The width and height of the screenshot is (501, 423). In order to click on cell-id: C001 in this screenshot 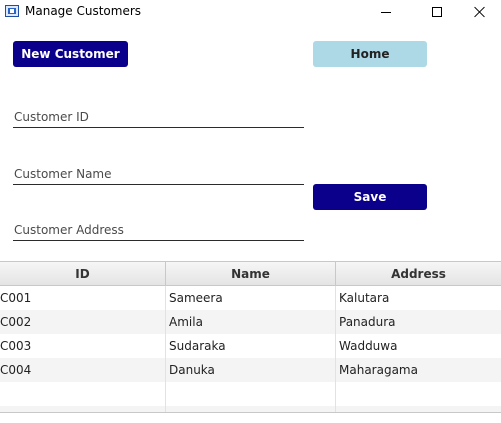, I will do `click(83, 298)`.